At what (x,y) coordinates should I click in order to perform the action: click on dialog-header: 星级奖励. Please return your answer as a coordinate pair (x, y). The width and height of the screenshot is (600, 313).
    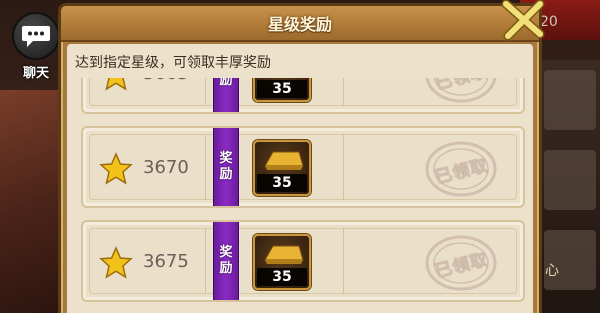
    Looking at the image, I should click on (300, 24).